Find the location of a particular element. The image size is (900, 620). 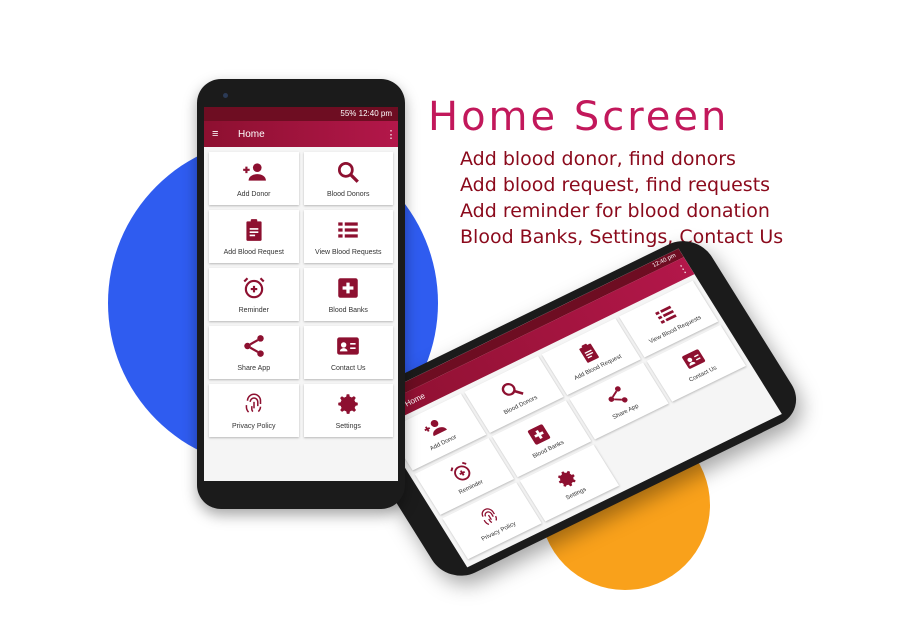

tile-label: Settings is located at coordinates (348, 426).